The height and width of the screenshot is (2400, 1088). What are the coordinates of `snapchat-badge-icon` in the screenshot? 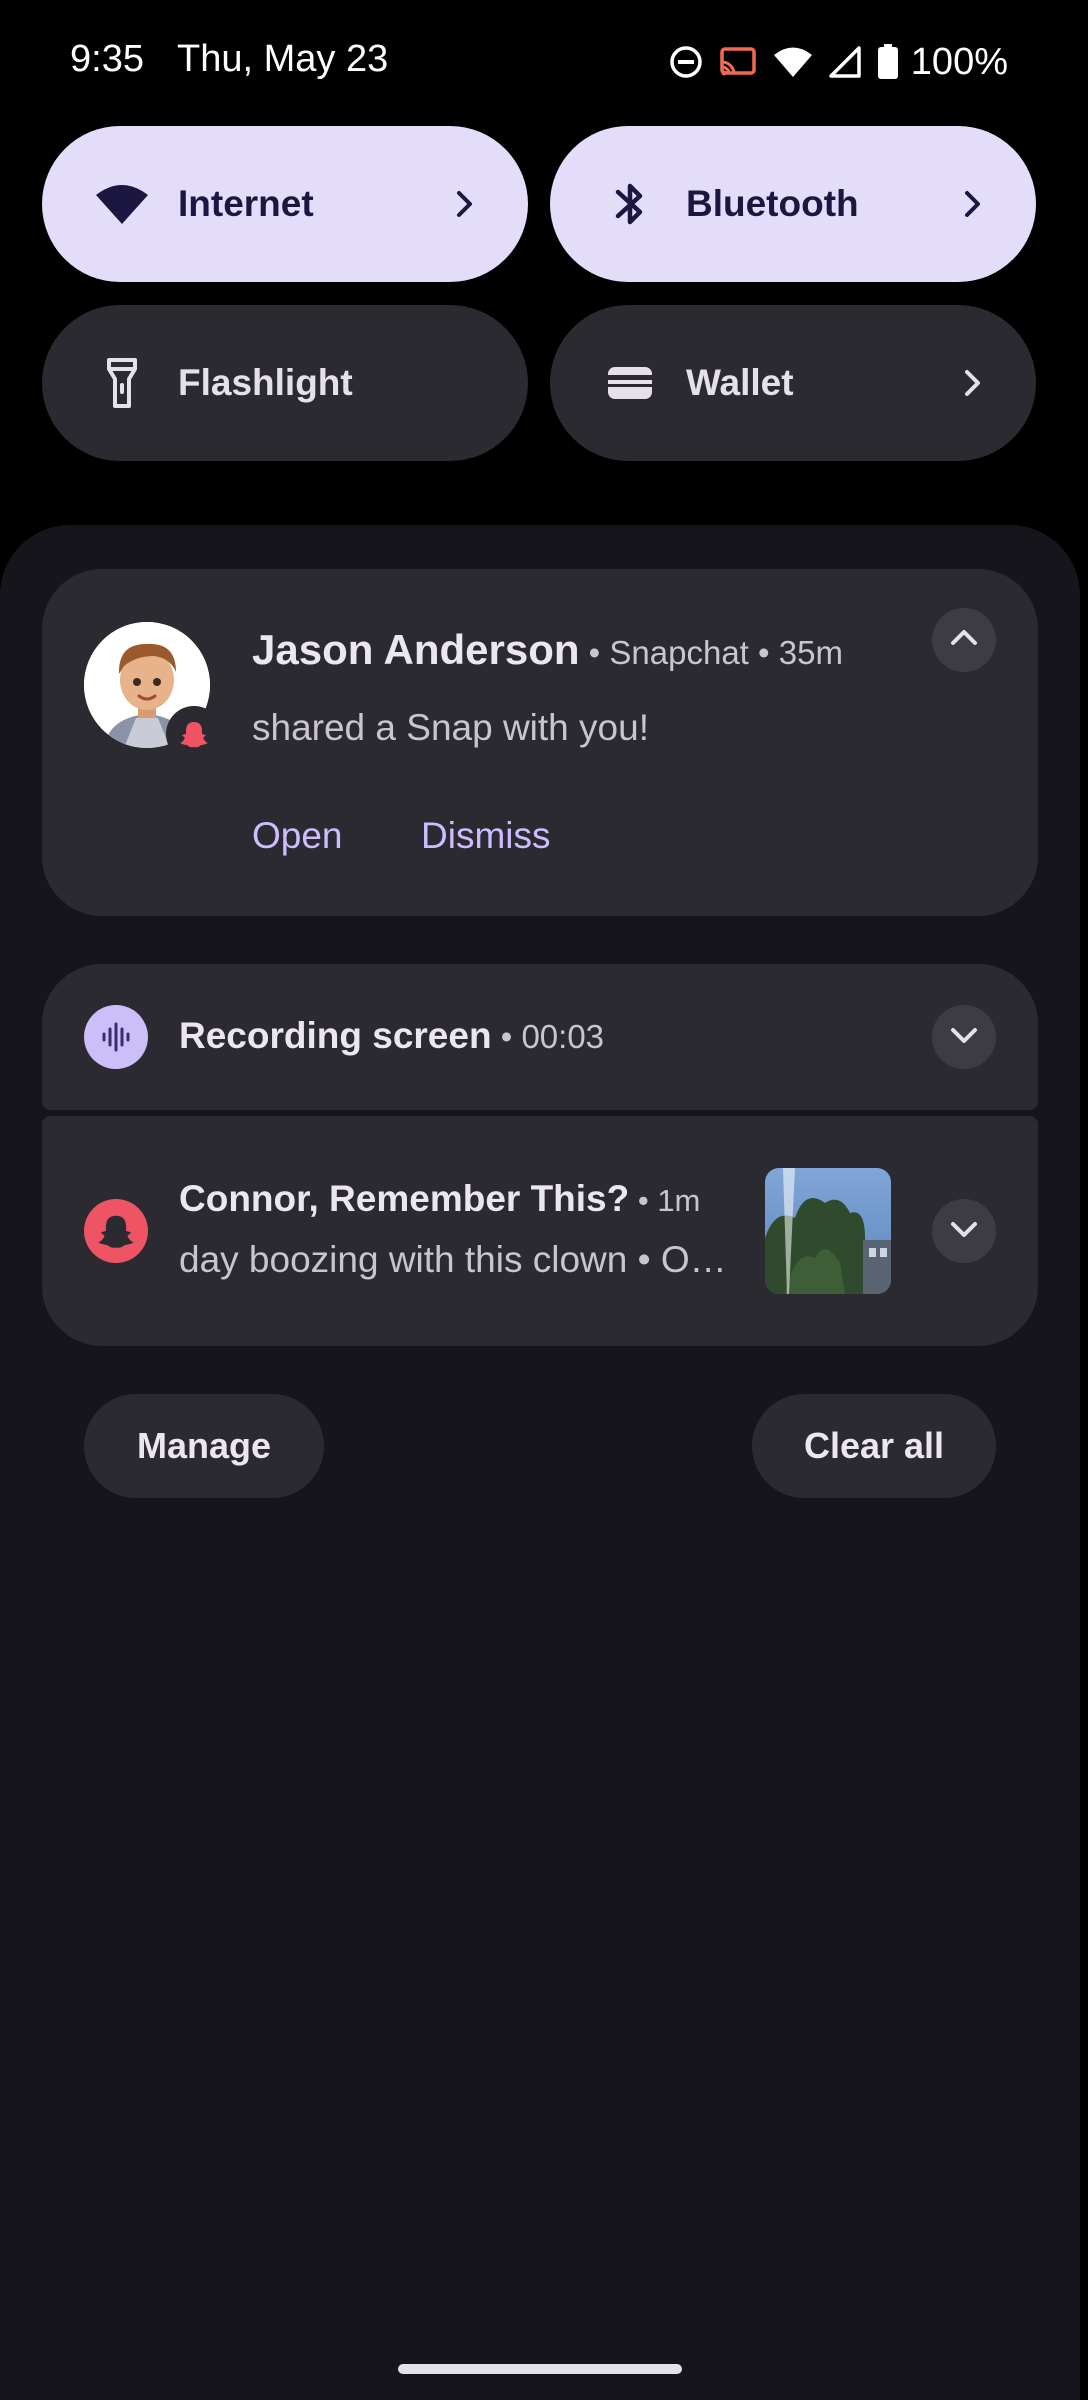 It's located at (194, 734).